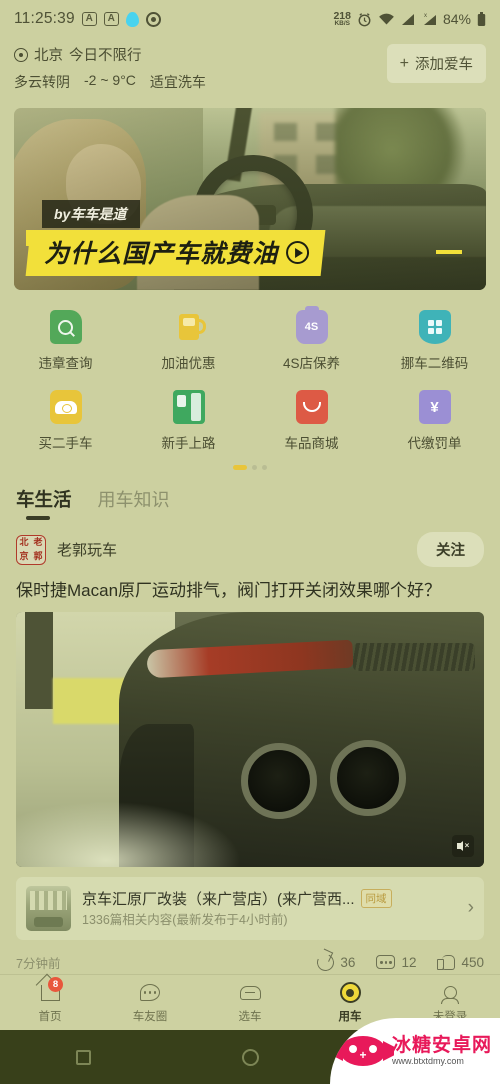  Describe the element at coordinates (342, 18) in the screenshot. I see `net-speed-indicator: 218 KB/S` at that location.